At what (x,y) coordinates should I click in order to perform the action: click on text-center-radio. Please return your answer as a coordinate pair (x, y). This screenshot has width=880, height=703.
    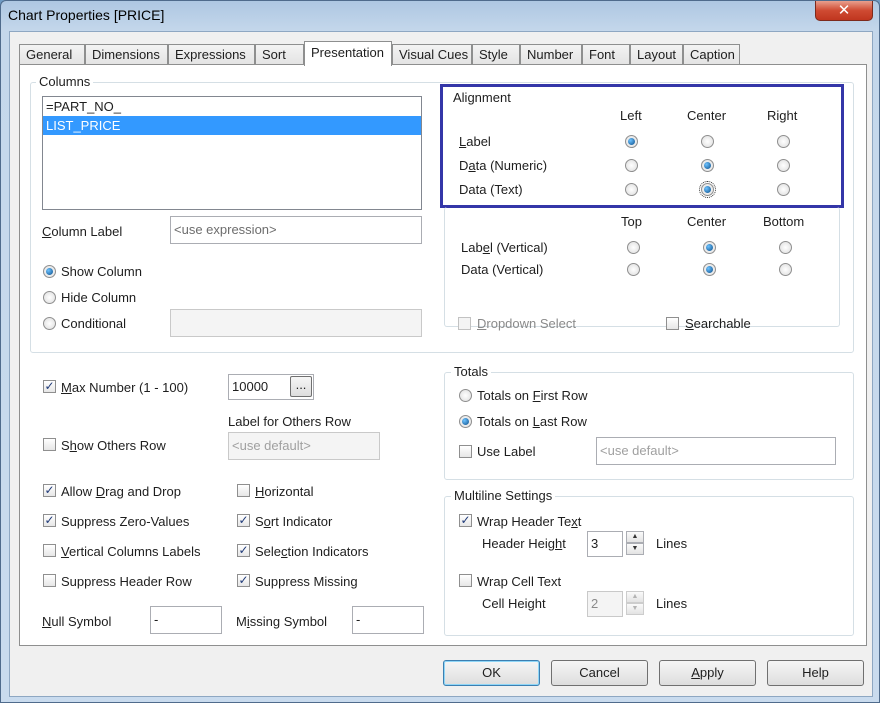
    Looking at the image, I should click on (707, 189).